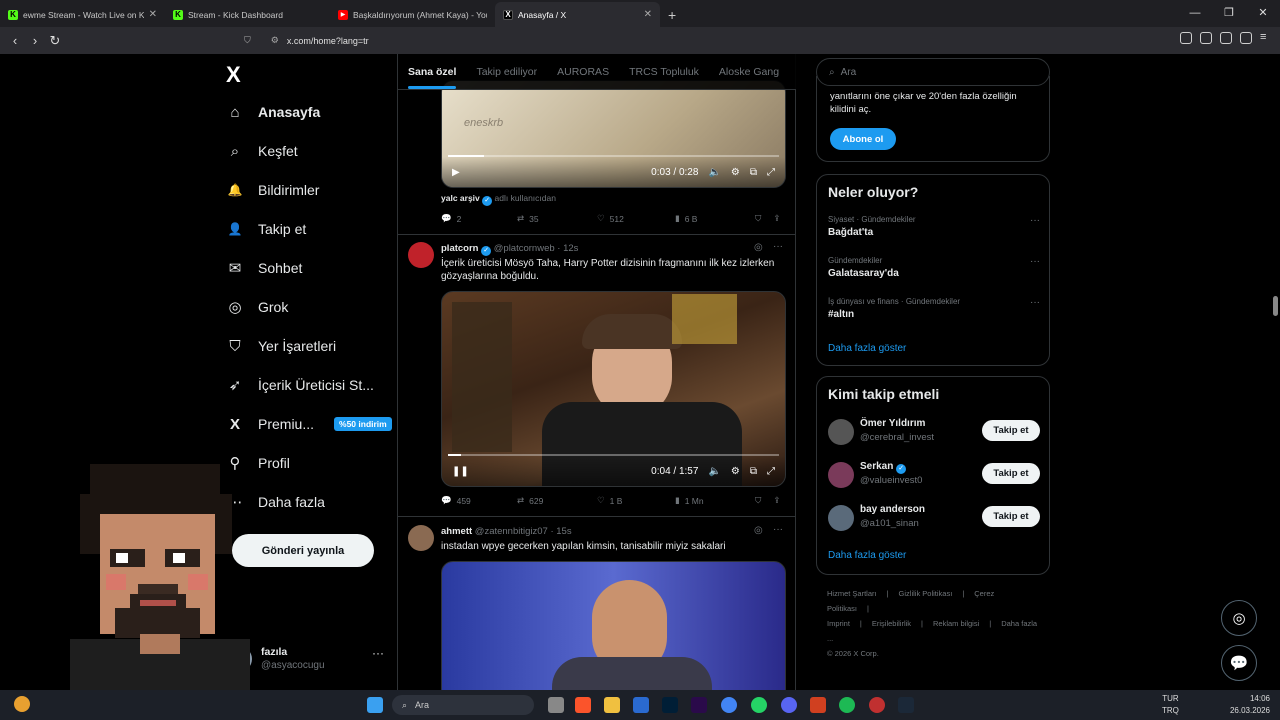  I want to click on share-icon: ⇪, so click(776, 218).